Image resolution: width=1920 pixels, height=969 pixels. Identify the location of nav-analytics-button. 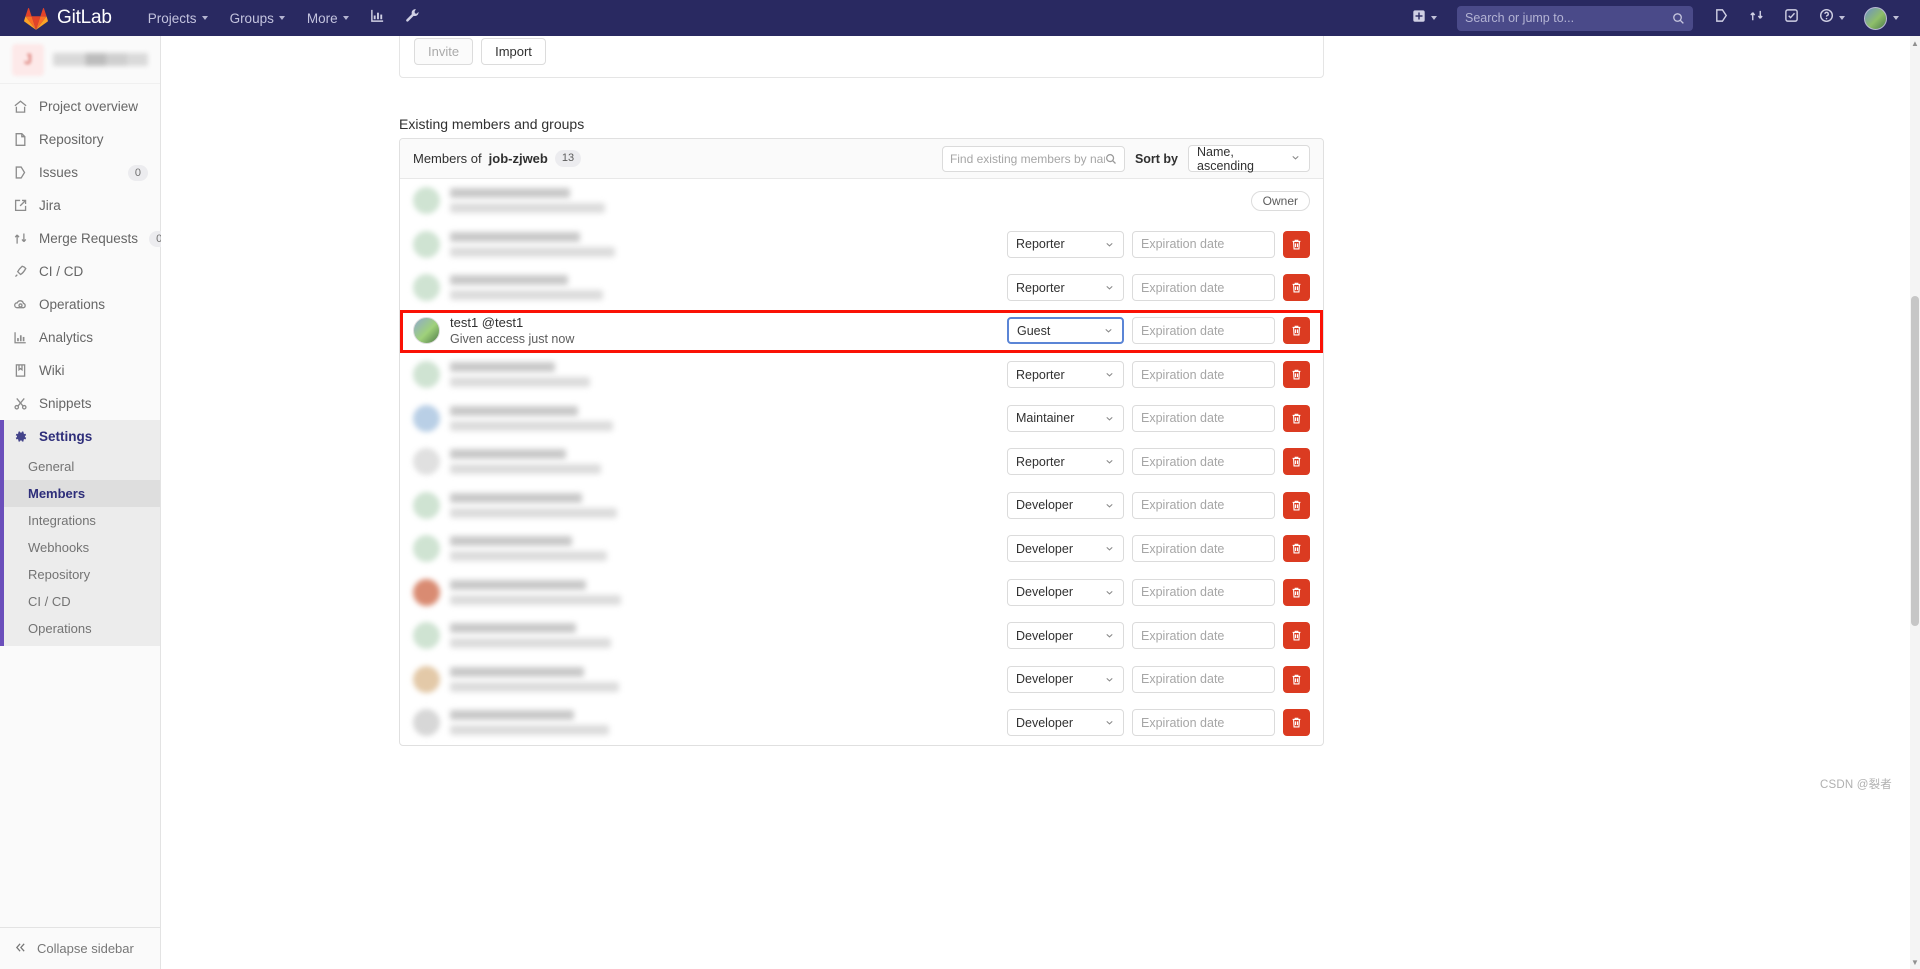
(377, 18).